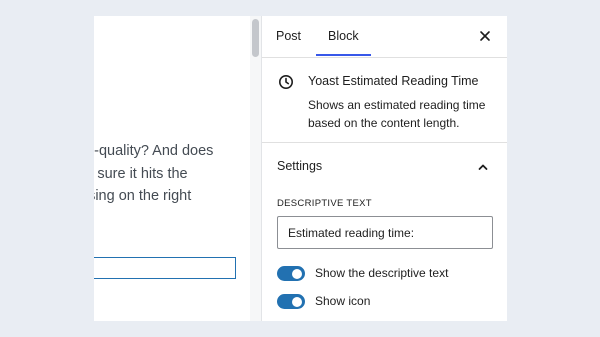 Image resolution: width=600 pixels, height=337 pixels. What do you see at coordinates (343, 55) in the screenshot?
I see `active-tab-indicator` at bounding box center [343, 55].